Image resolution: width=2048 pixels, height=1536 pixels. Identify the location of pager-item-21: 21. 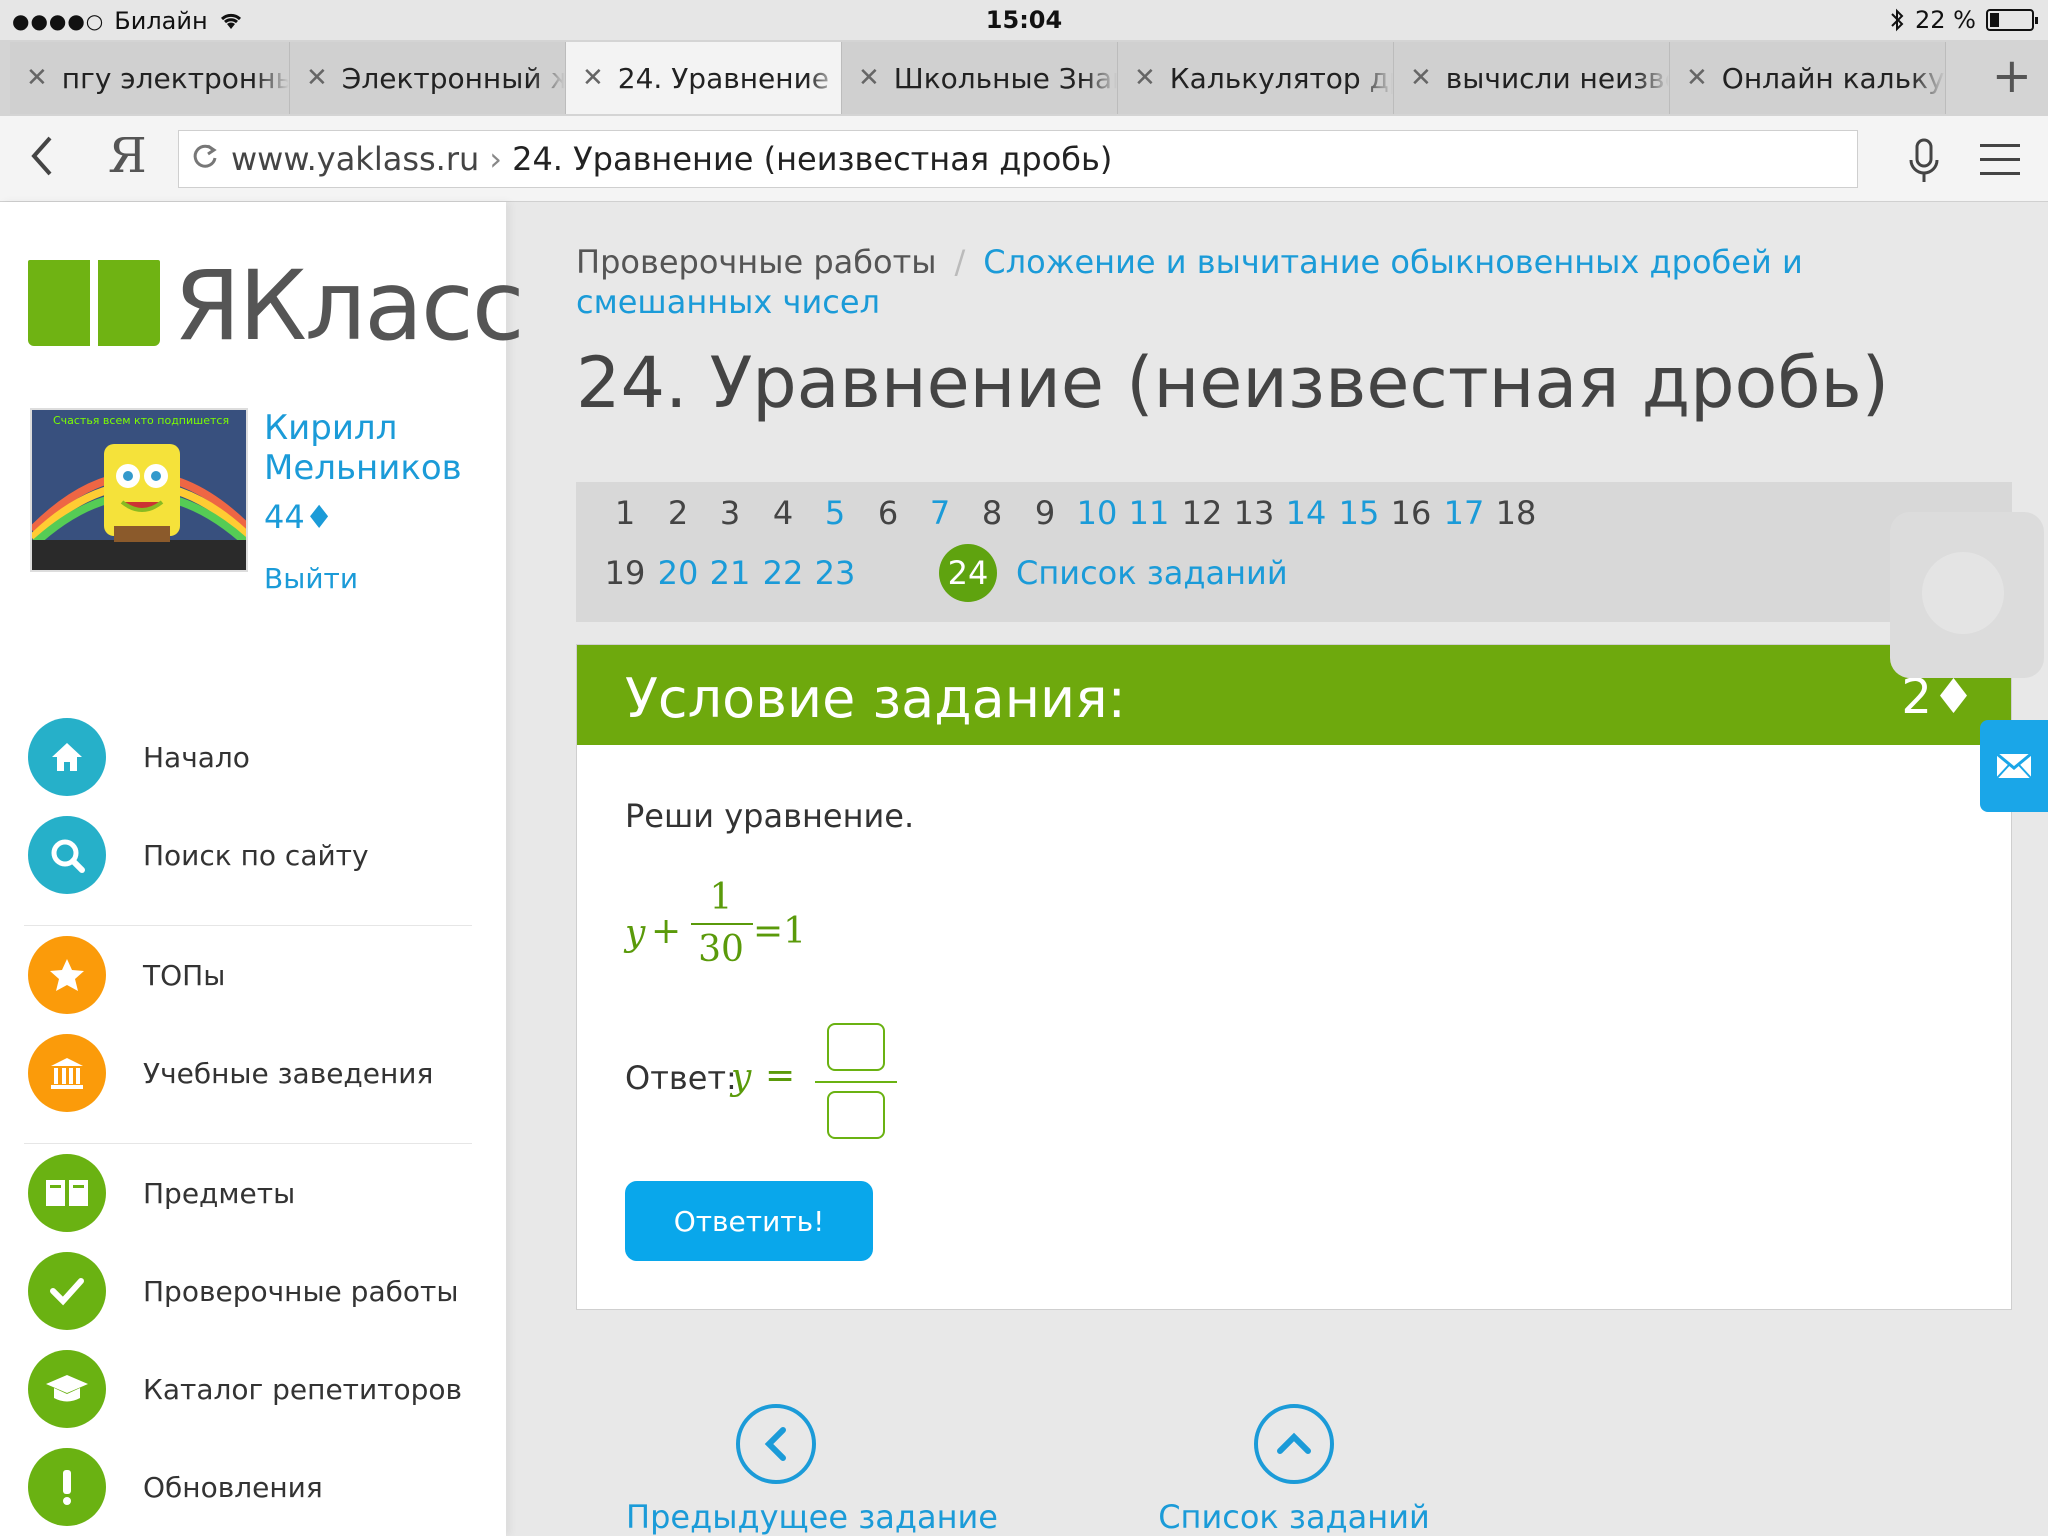
(730, 573).